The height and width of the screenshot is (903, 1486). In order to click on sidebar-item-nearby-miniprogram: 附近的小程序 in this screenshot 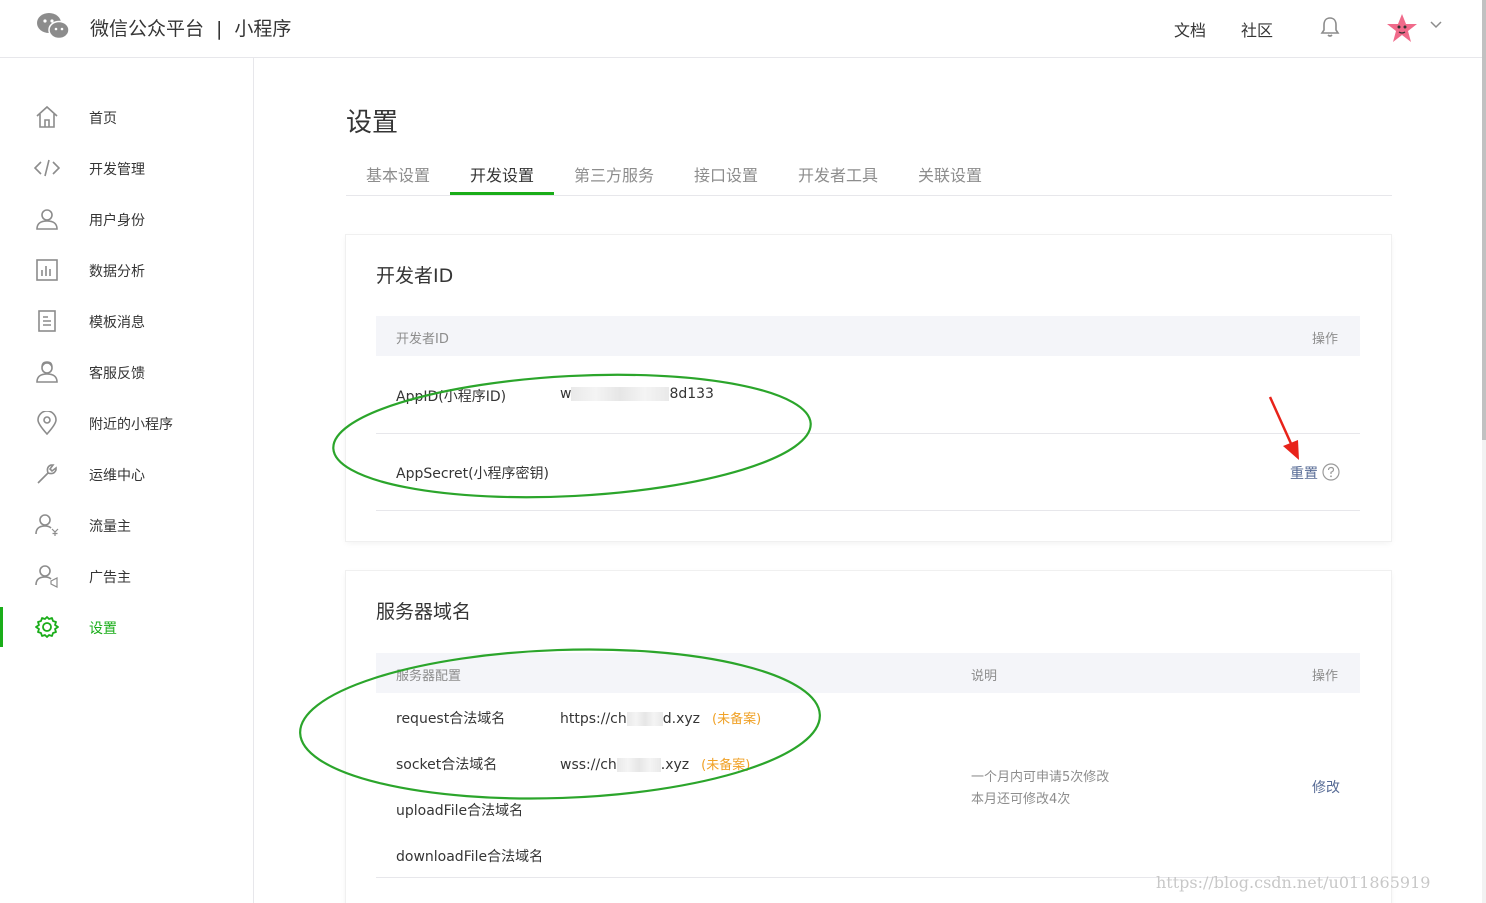, I will do `click(126, 423)`.